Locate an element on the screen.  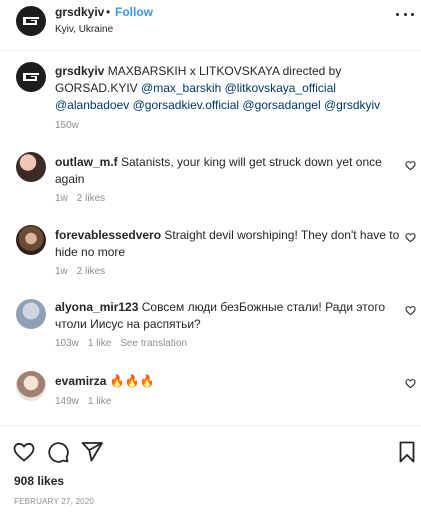
comment-text: evamirza 🔥🔥🔥 is located at coordinates (227, 381).